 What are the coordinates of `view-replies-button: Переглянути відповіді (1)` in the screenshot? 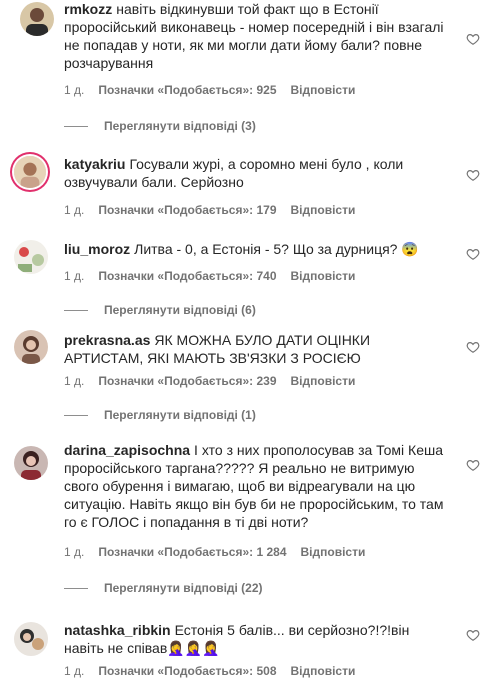 It's located at (160, 415).